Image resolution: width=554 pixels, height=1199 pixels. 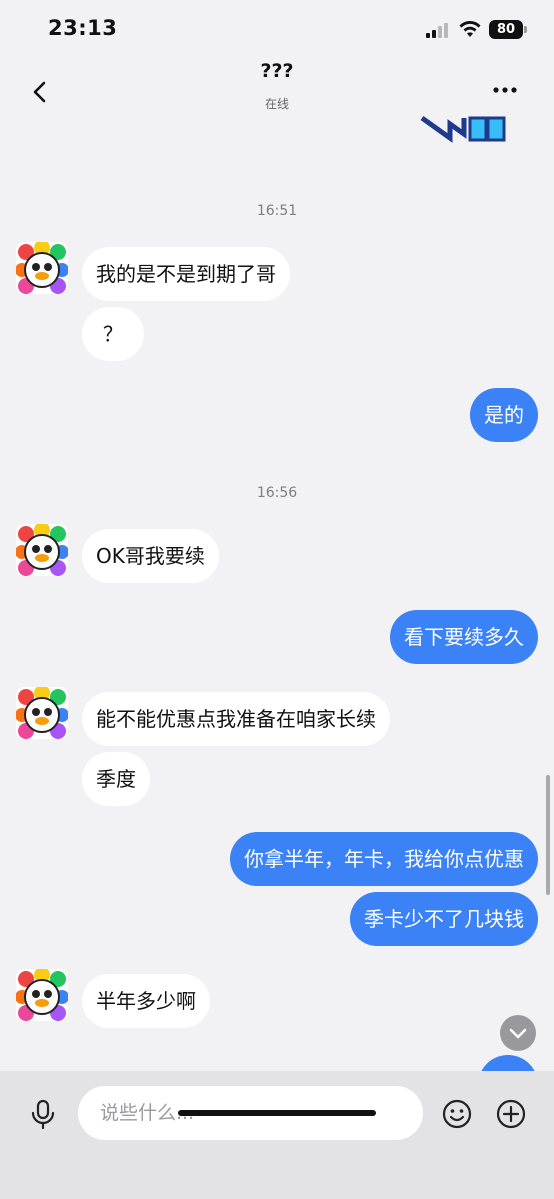 I want to click on wifi-icon, so click(x=470, y=29).